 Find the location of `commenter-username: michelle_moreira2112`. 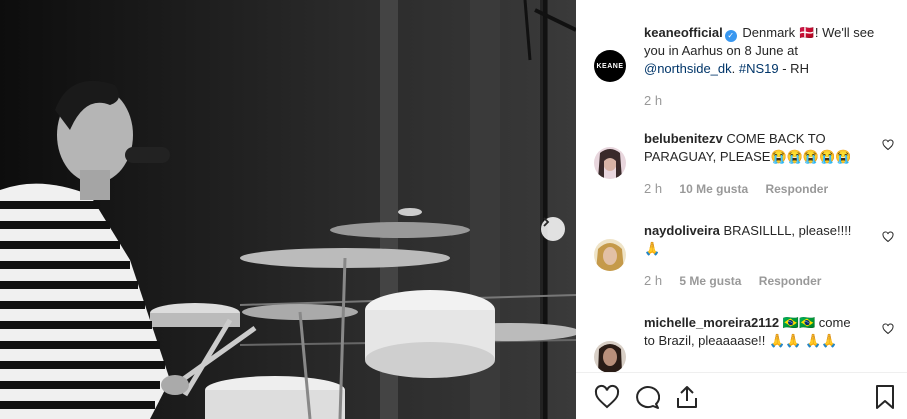

commenter-username: michelle_moreira2112 is located at coordinates (711, 322).